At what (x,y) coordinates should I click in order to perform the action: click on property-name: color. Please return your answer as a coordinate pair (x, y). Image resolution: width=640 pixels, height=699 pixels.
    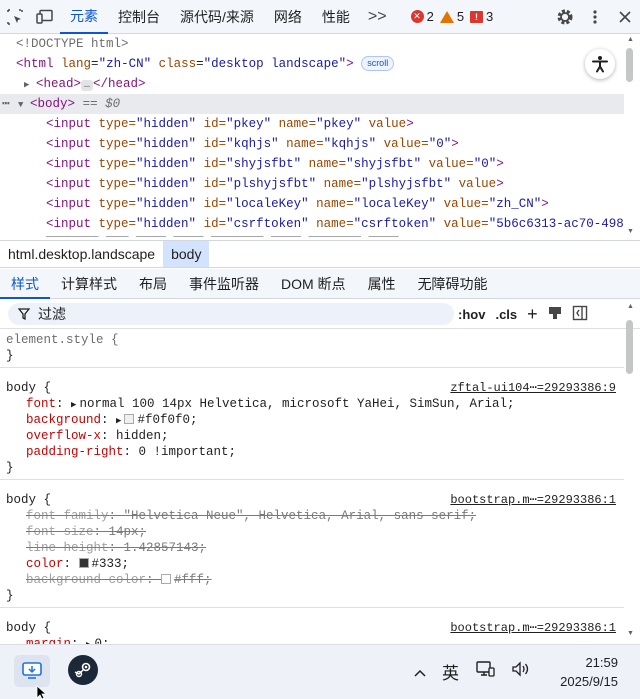
    Looking at the image, I should click on (45, 564).